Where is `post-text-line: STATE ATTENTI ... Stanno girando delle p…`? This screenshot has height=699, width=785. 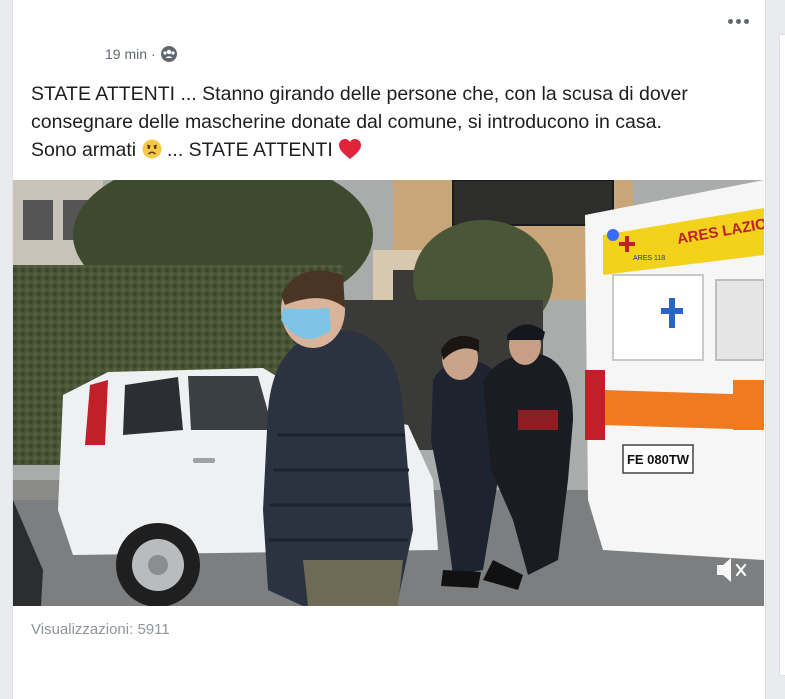
post-text-line: STATE ATTENTI ... Stanno girando delle p… is located at coordinates (359, 94).